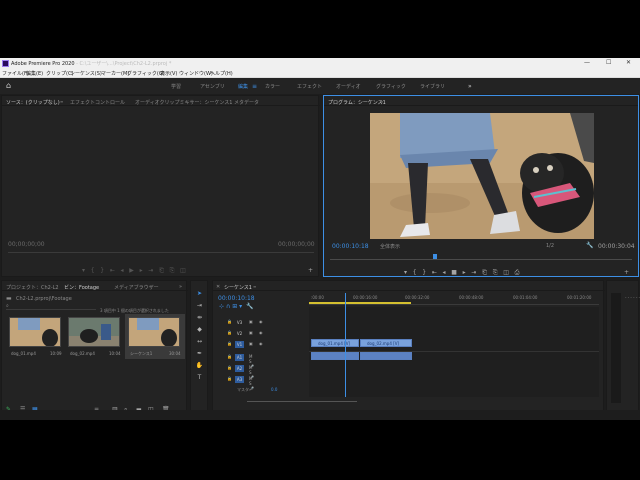 The image size is (640, 480). Describe the element at coordinates (482, 176) in the screenshot. I see `program-video-frame` at that location.